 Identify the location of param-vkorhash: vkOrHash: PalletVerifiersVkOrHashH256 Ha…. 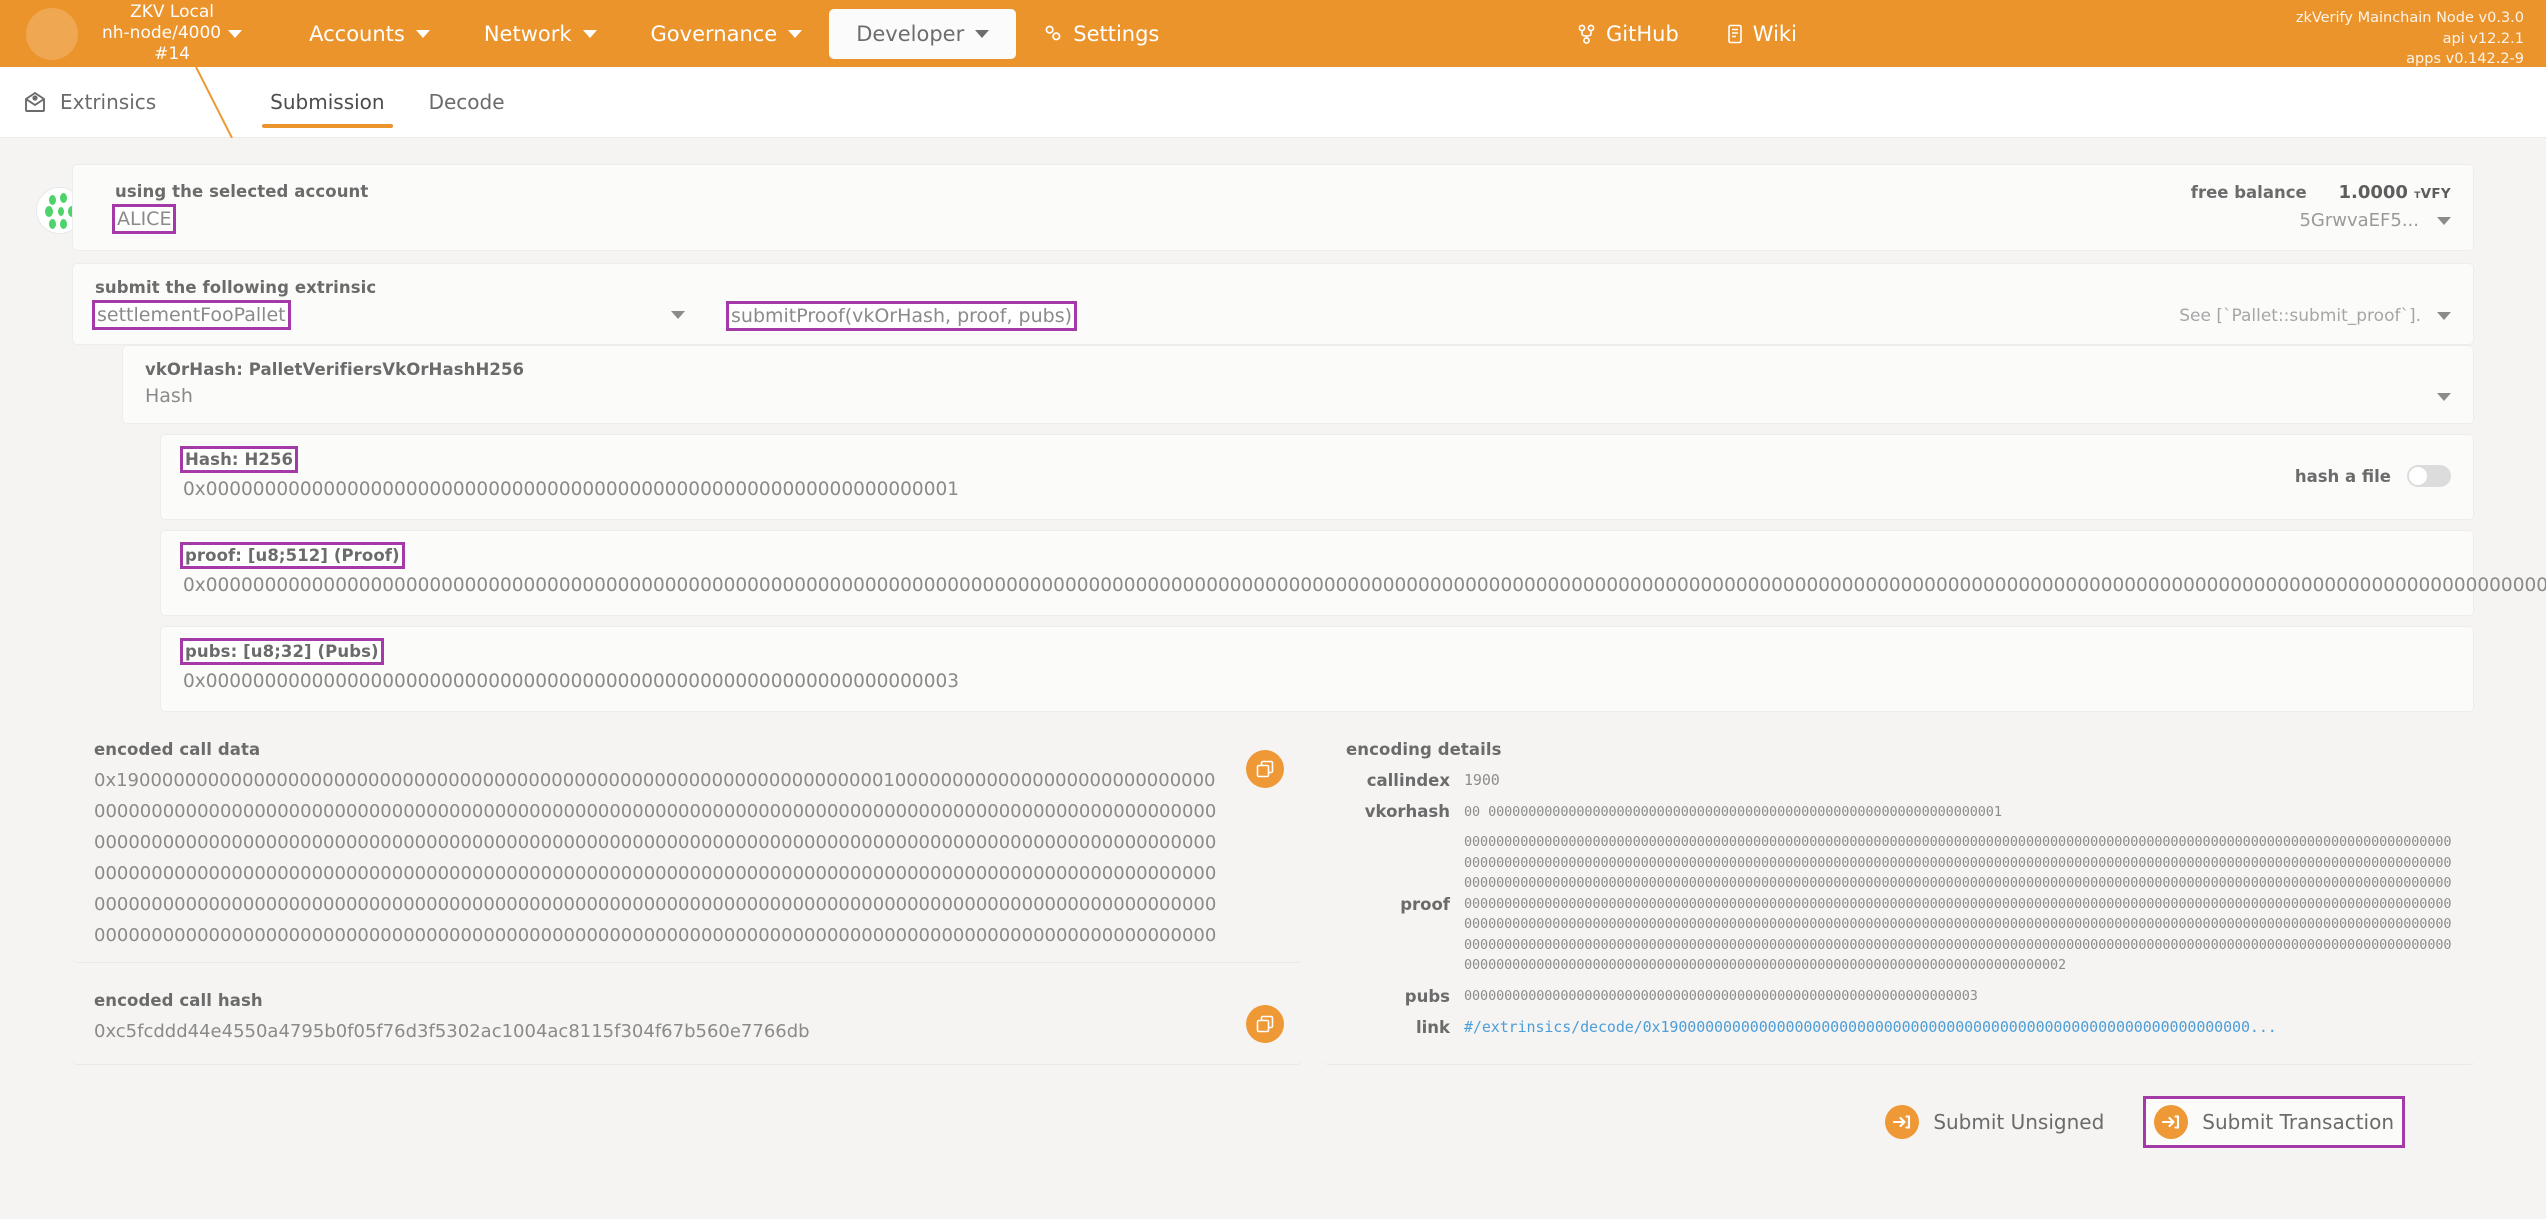
(1298, 384).